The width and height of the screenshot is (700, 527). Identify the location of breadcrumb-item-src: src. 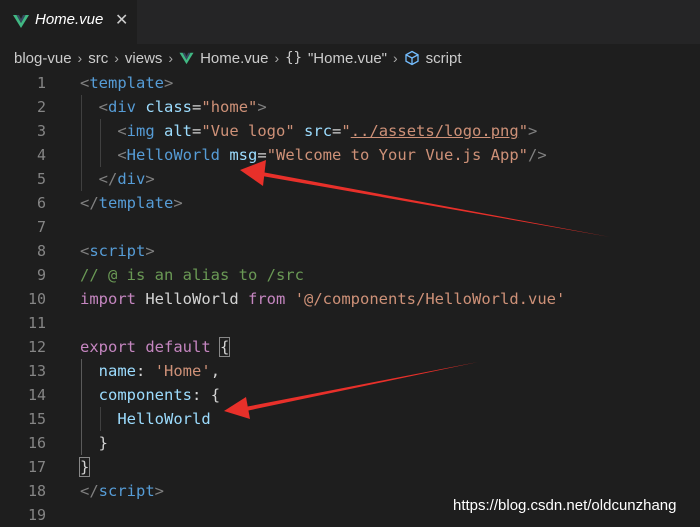
(98, 58).